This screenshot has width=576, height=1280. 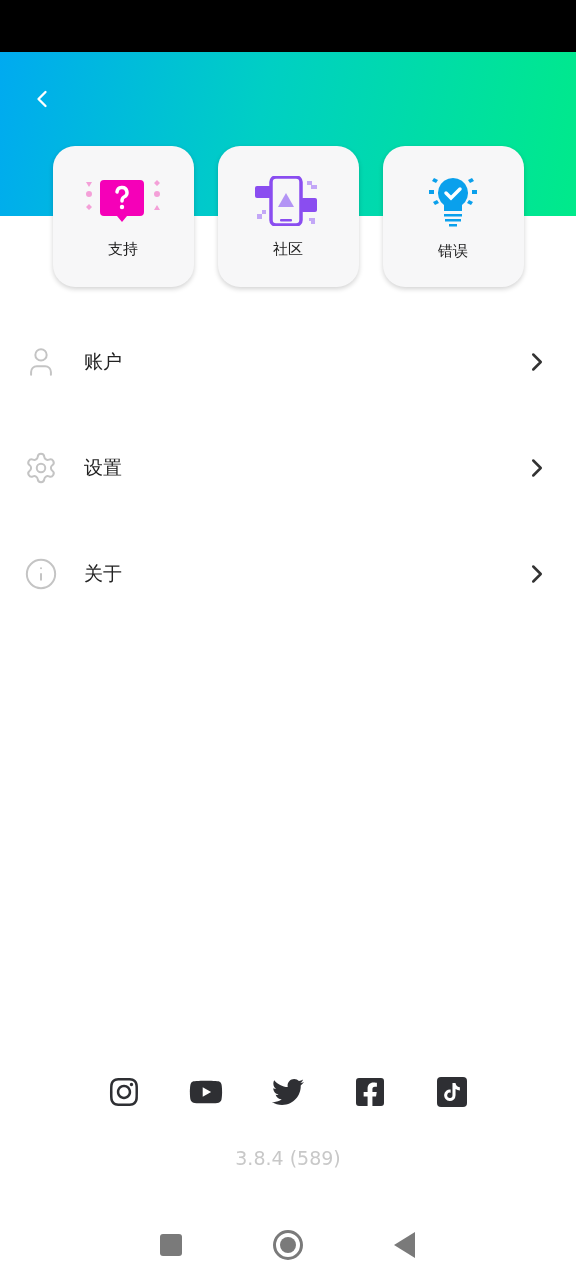 What do you see at coordinates (288, 468) in the screenshot?
I see `menu-item: 设置` at bounding box center [288, 468].